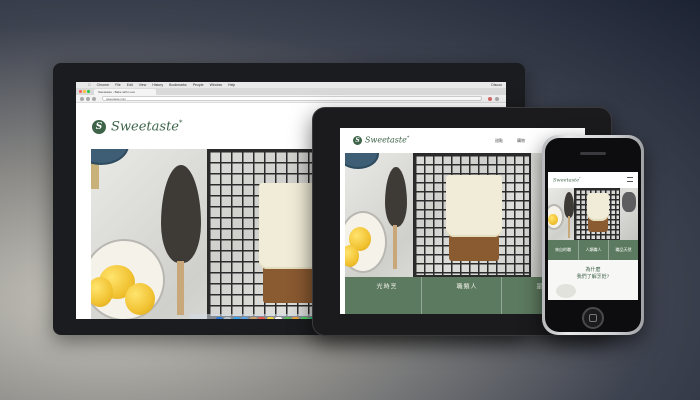  Describe the element at coordinates (84, 91) in the screenshot. I see `minimize-window-icon` at that location.